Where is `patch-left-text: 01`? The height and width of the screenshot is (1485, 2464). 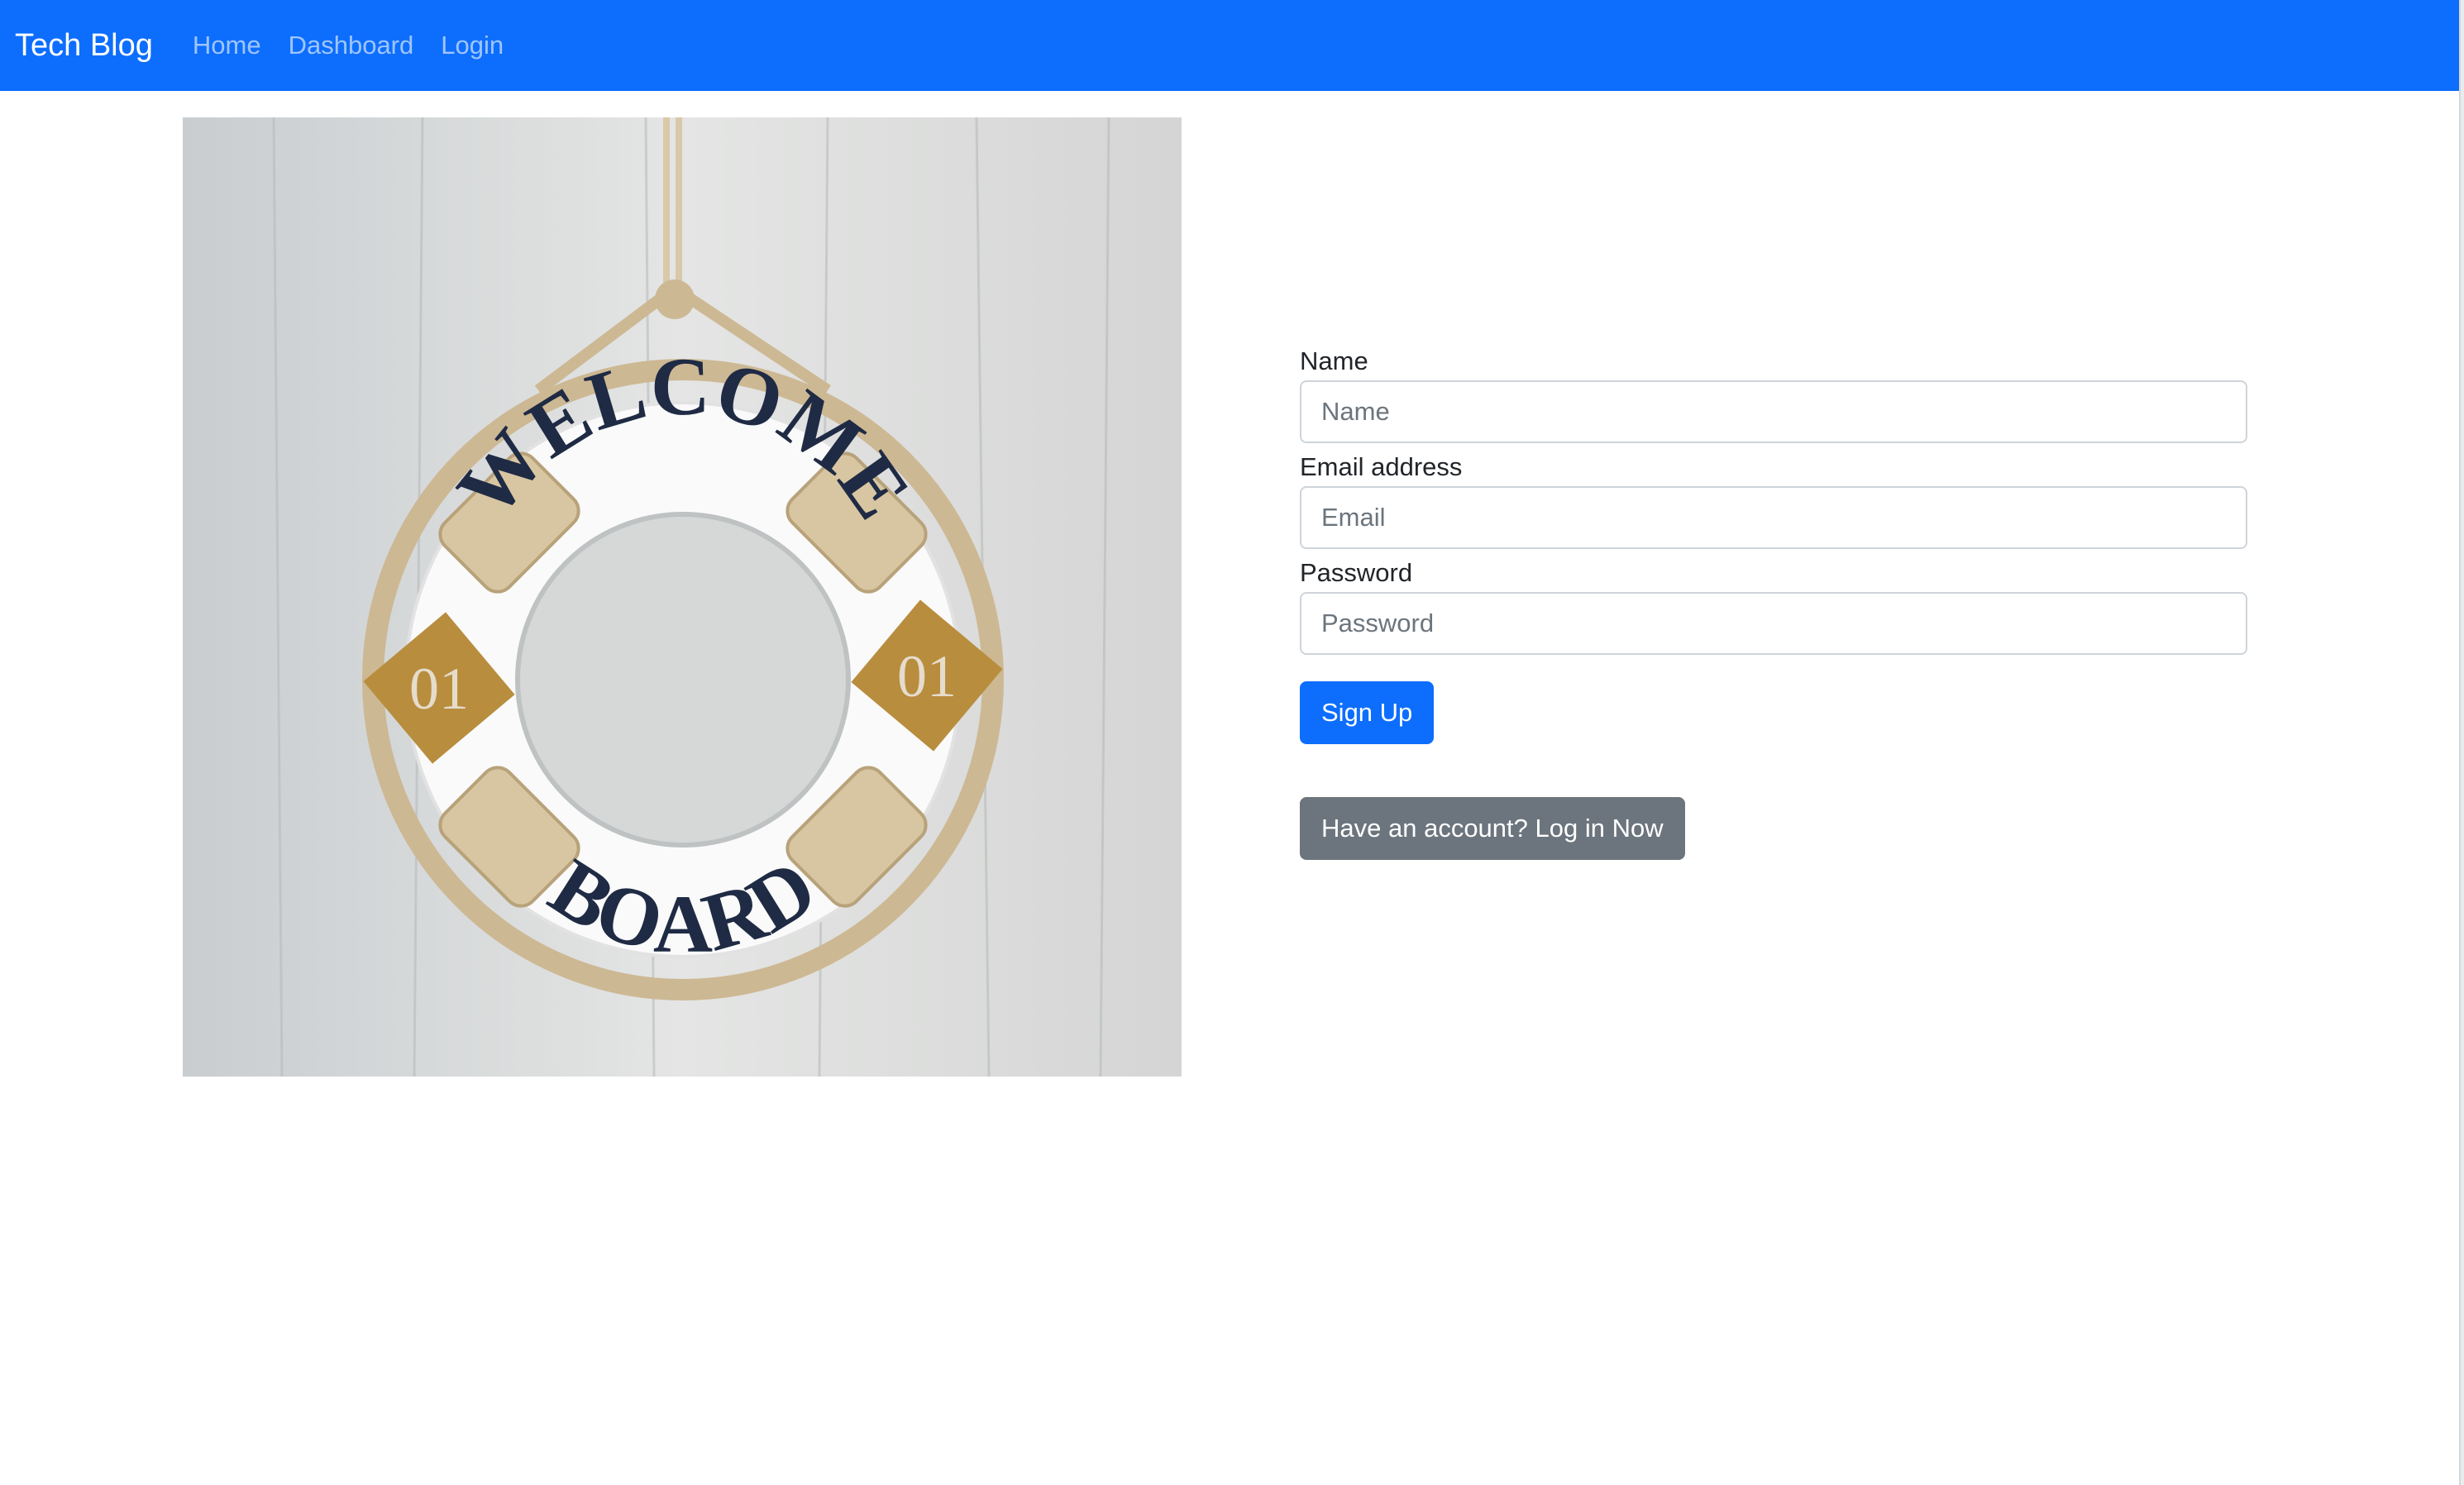
patch-left-text: 01 is located at coordinates (439, 689).